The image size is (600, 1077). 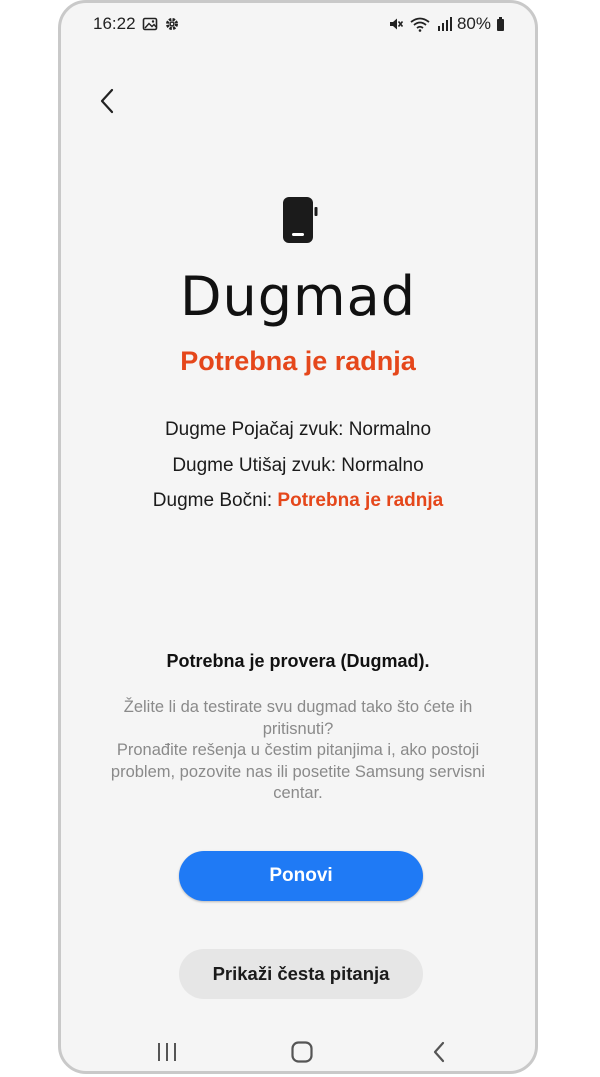 I want to click on navigation-bar, so click(x=298, y=1047).